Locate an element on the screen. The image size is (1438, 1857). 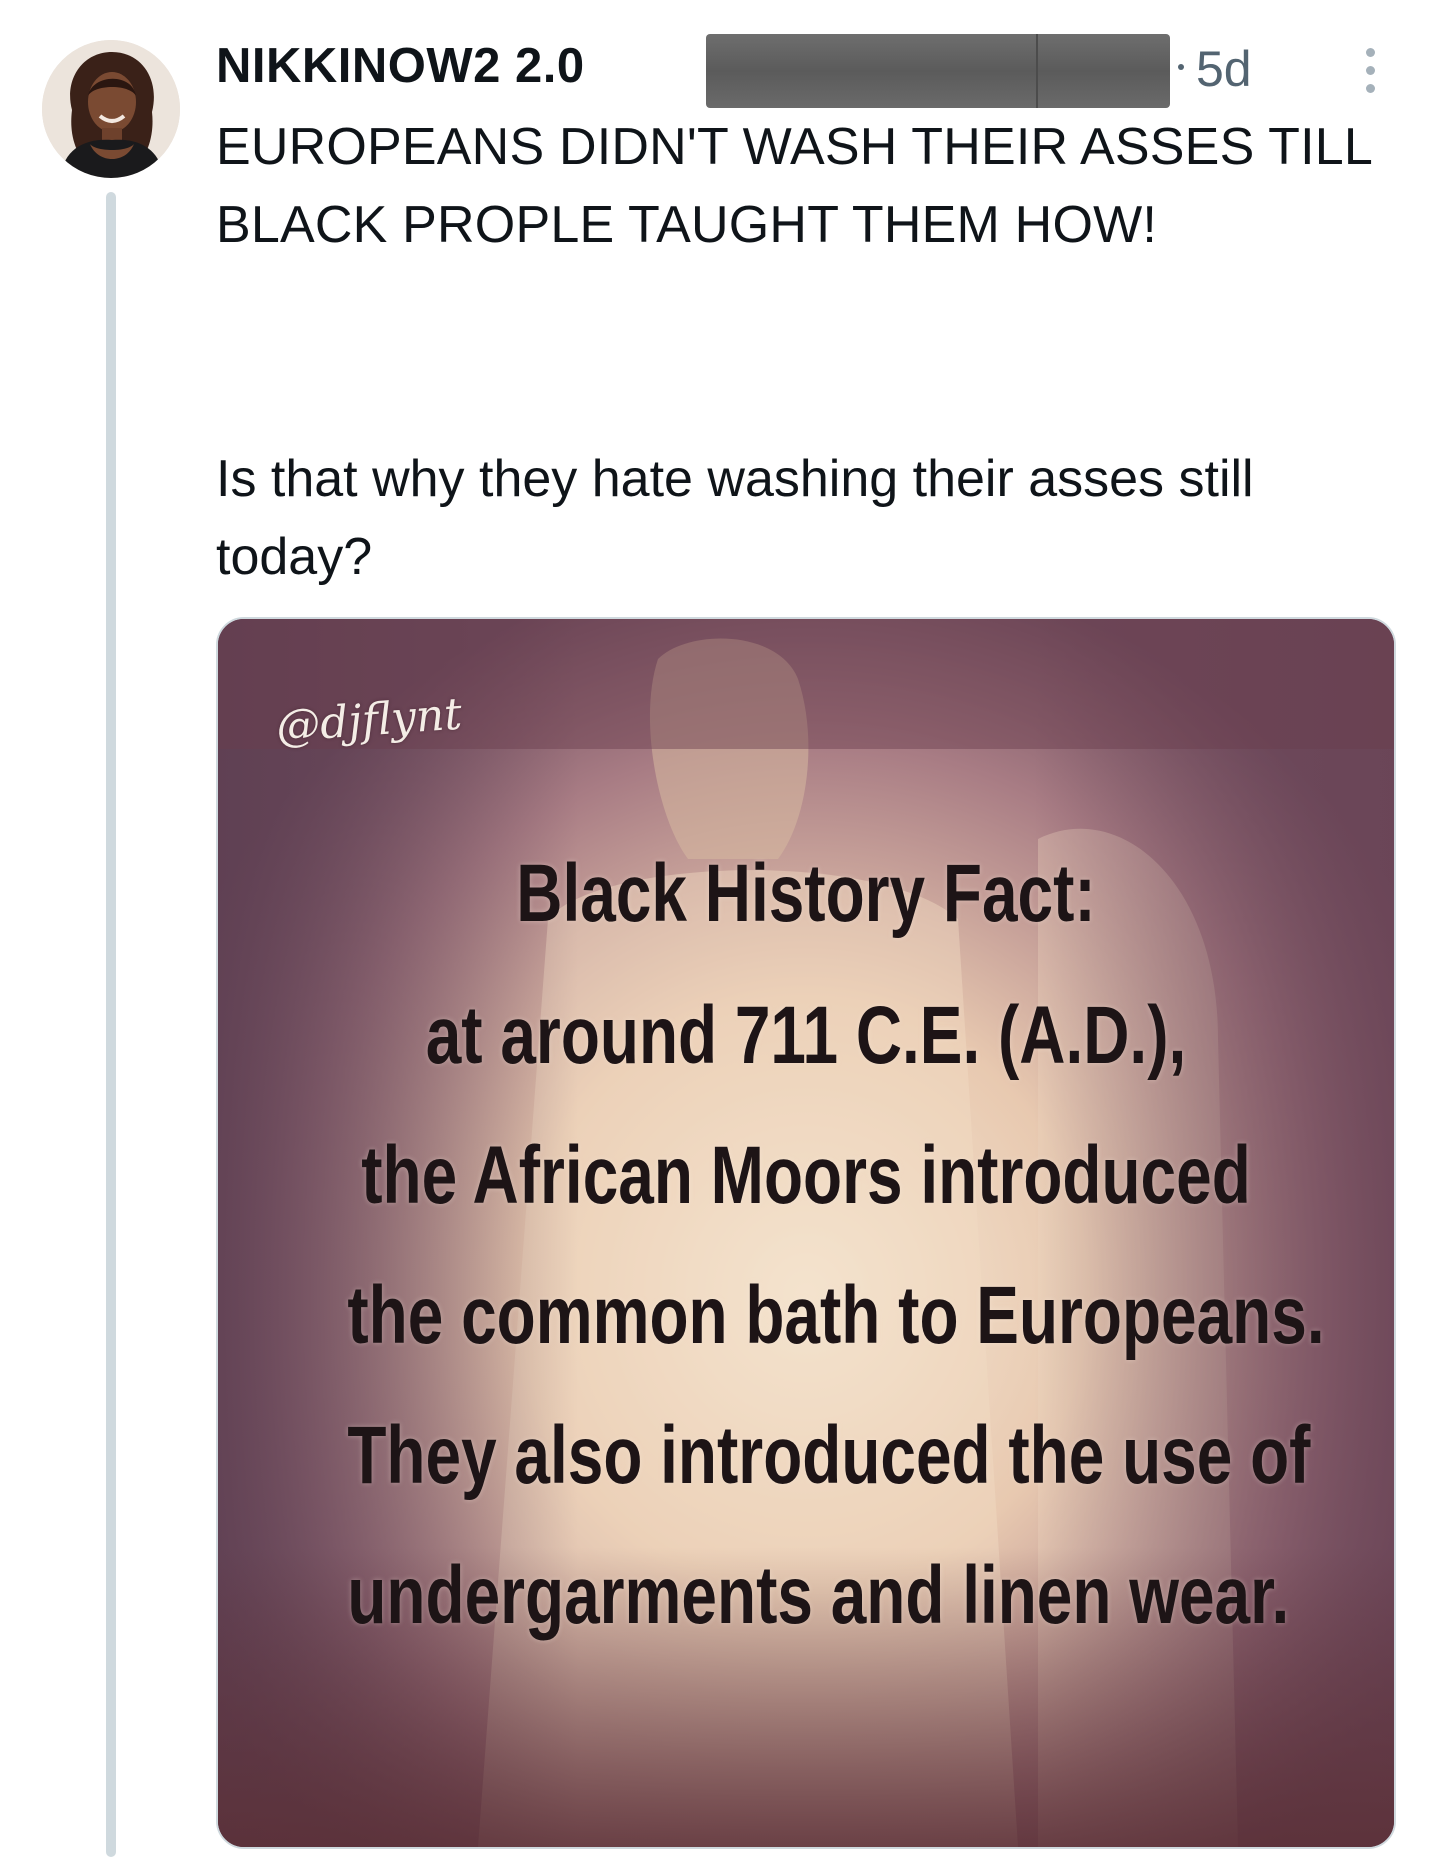
avatar is located at coordinates (111, 109).